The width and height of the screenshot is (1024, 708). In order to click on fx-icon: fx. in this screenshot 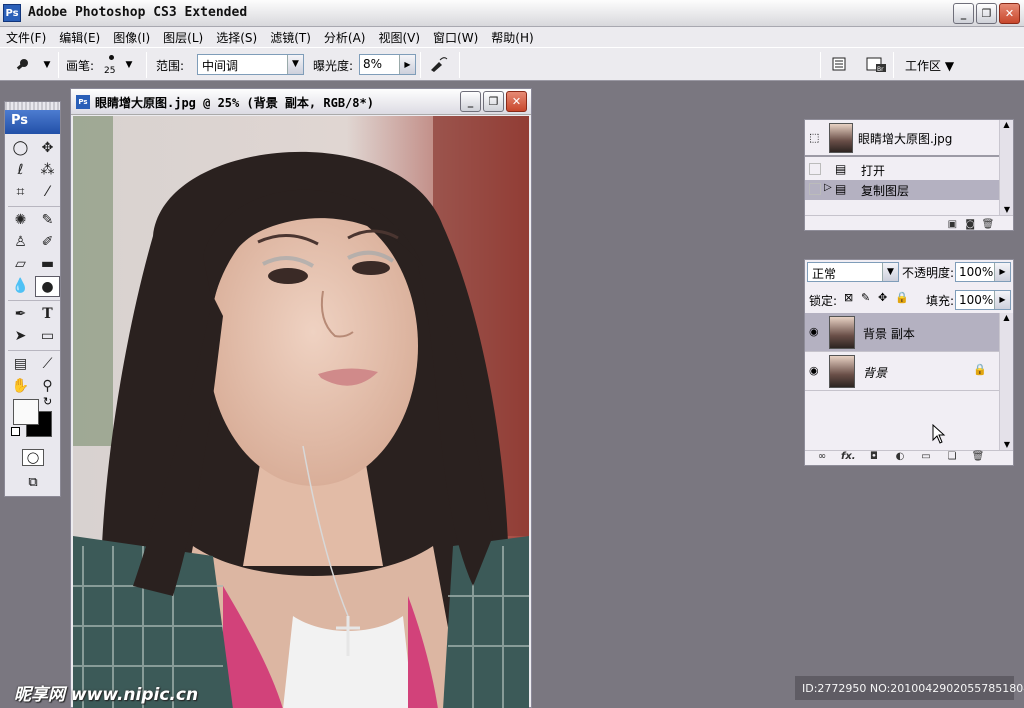, I will do `click(848, 457)`.